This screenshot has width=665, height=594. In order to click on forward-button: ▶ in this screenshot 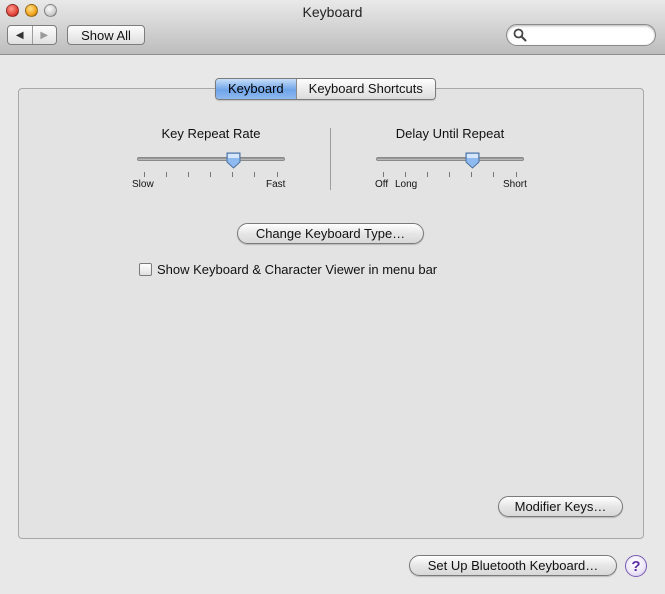, I will do `click(44, 35)`.